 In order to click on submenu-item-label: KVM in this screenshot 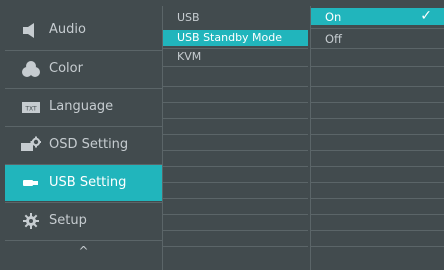, I will do `click(189, 56)`.